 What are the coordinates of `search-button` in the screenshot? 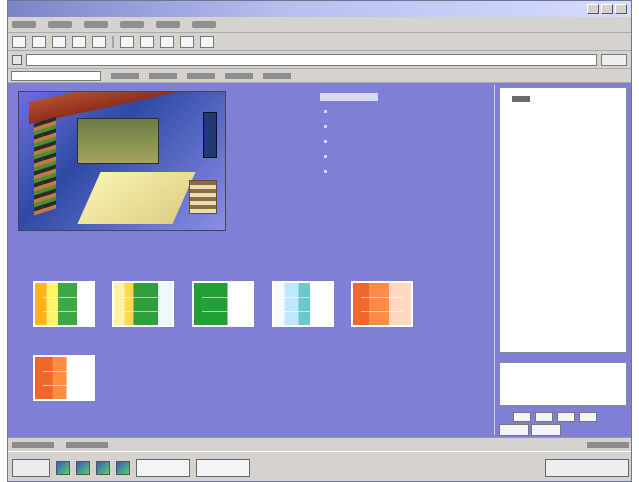 It's located at (127, 41).